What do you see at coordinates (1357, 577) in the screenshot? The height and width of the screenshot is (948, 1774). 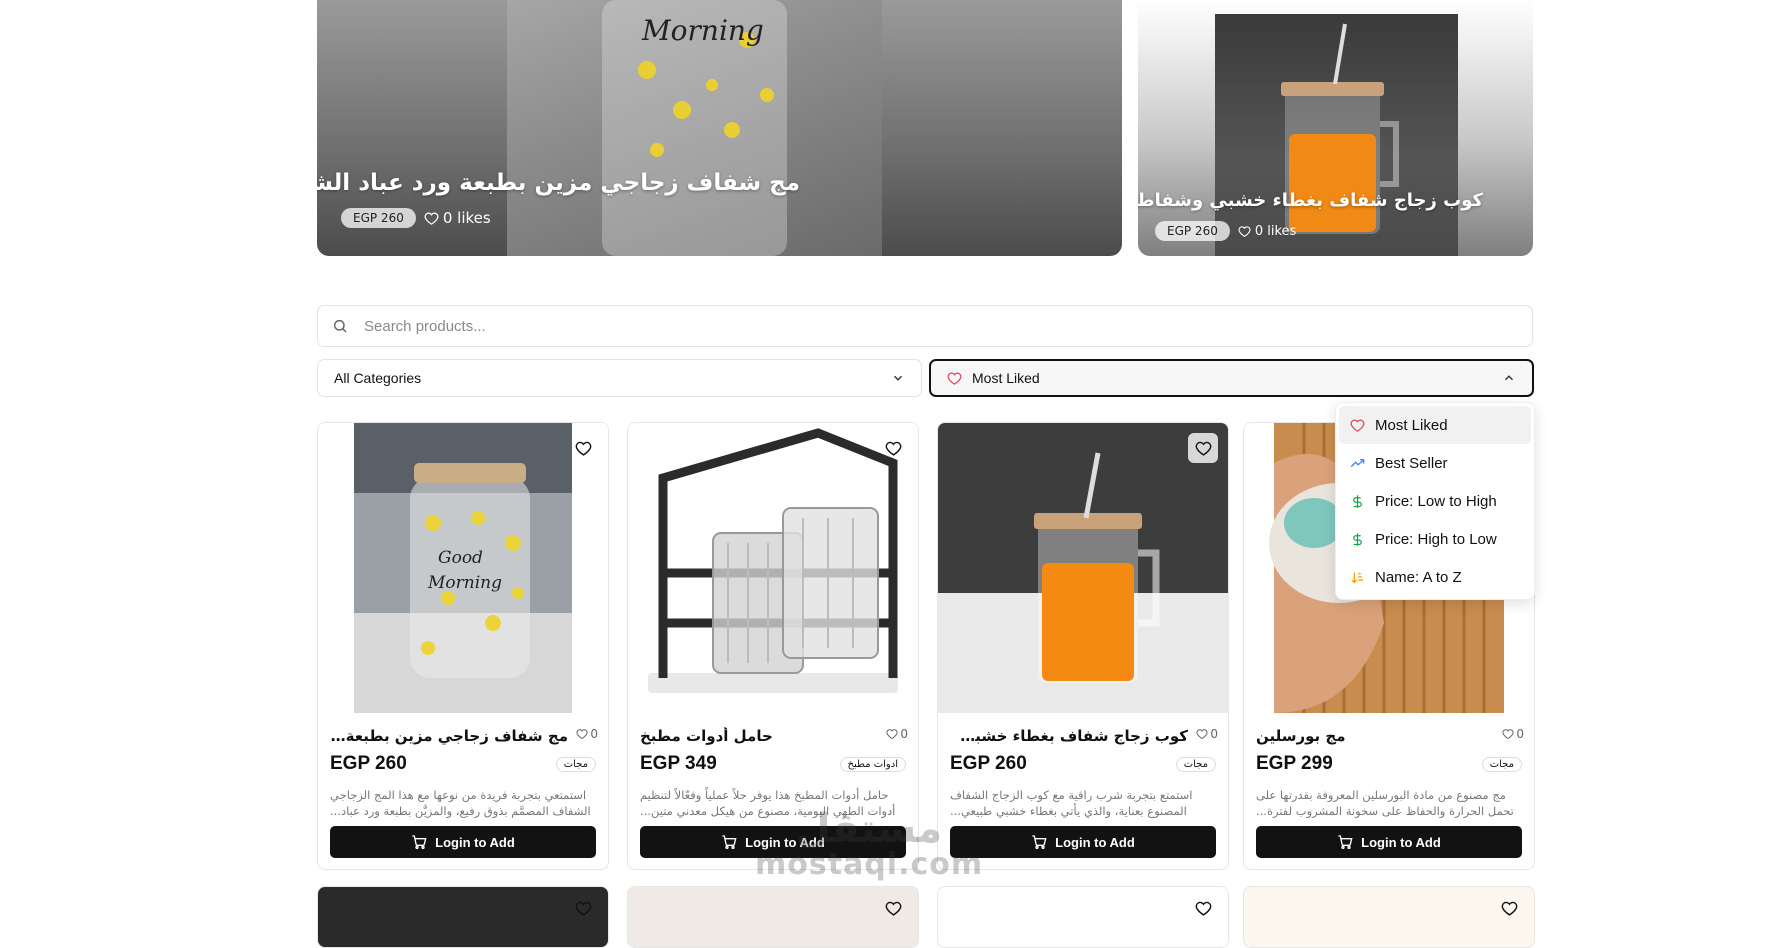 I see `sort-ascending-icon` at bounding box center [1357, 577].